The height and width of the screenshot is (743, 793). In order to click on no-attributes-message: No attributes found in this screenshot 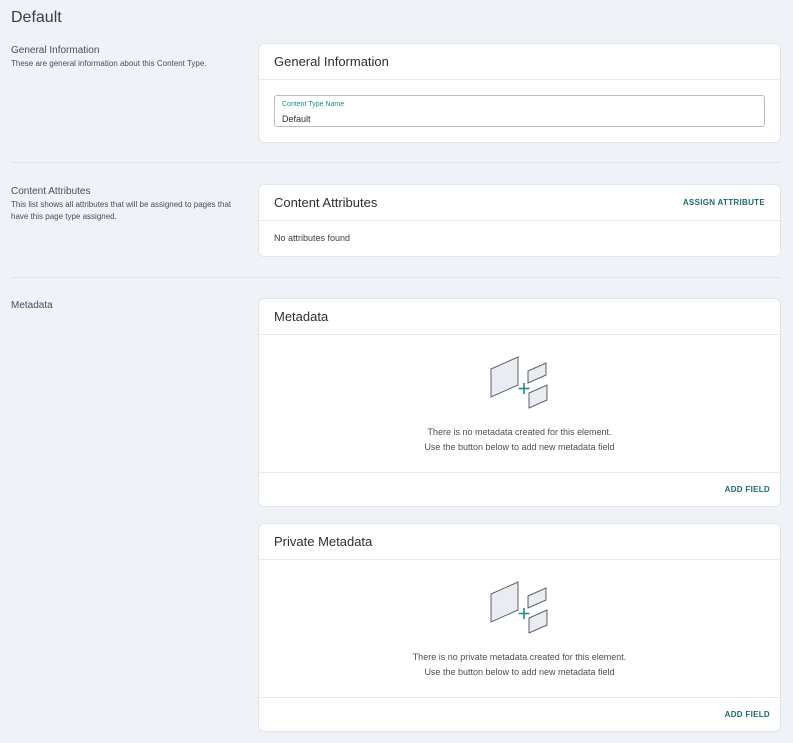, I will do `click(312, 238)`.